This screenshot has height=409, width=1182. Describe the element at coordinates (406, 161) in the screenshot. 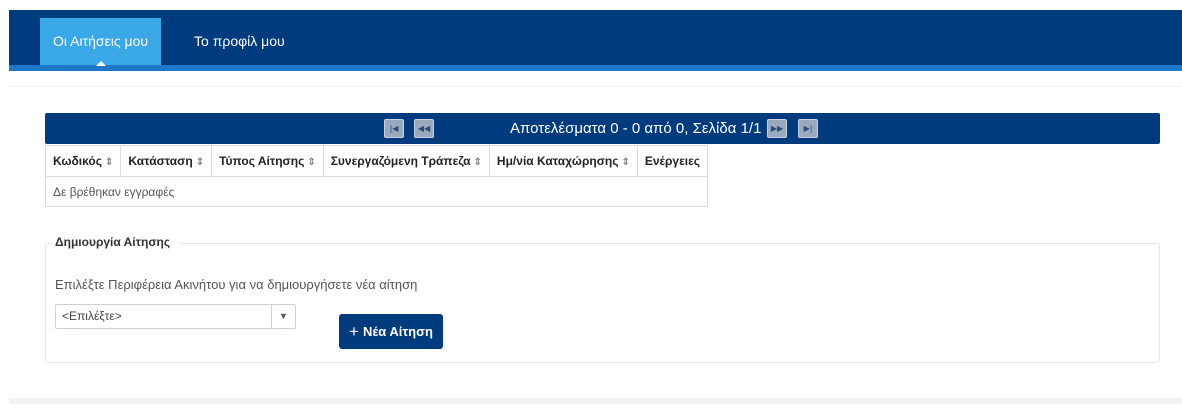

I see `column-header-bank: Συνεργαζόμενη Τράπεζα ⇕` at that location.